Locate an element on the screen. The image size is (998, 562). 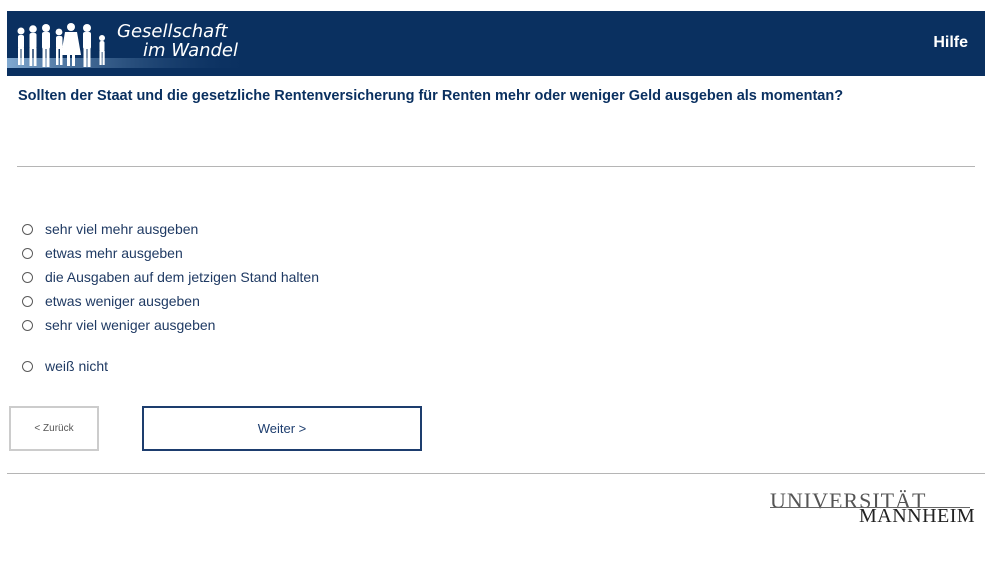
option-label: etwas mehr ausgeben is located at coordinates (114, 253).